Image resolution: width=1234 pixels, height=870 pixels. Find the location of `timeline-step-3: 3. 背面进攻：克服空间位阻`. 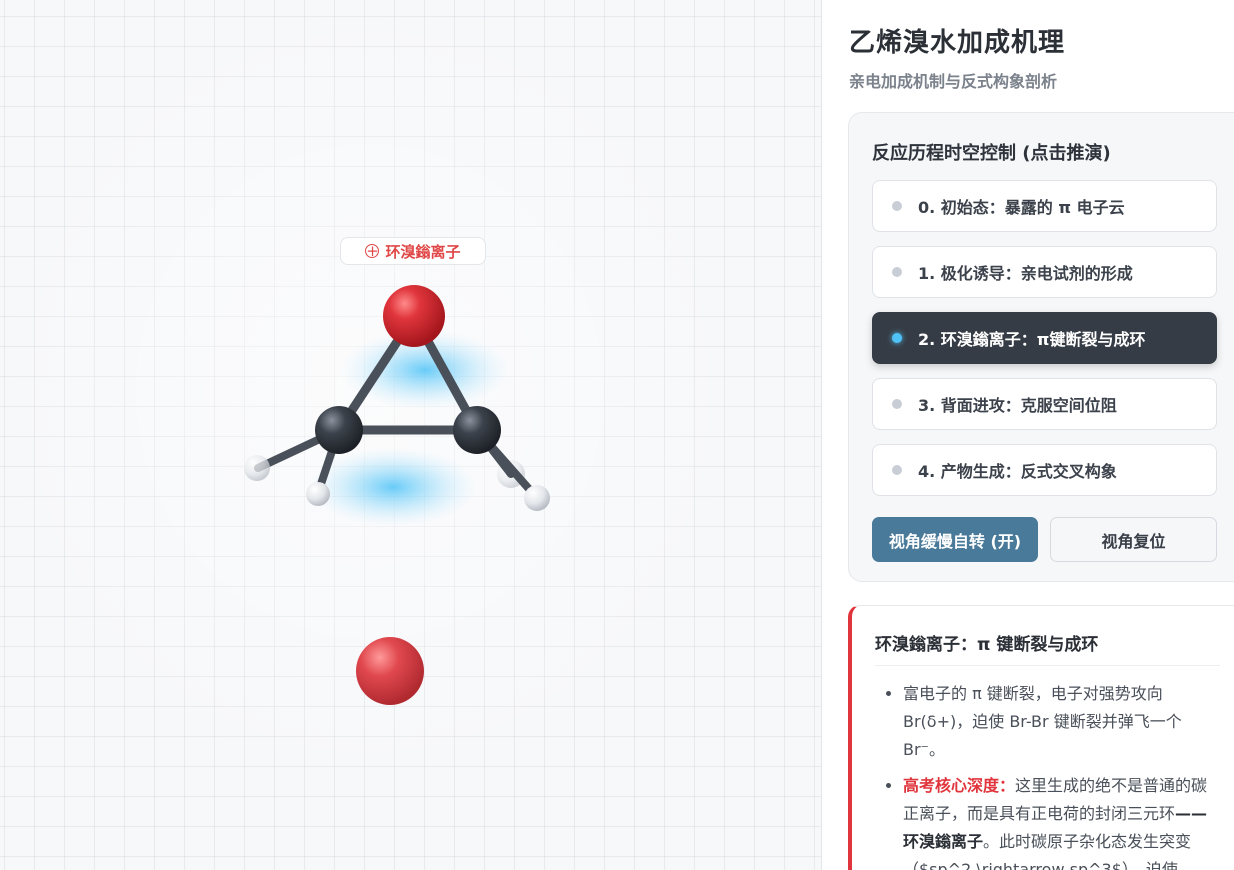

timeline-step-3: 3. 背面进攻：克服空间位阻 is located at coordinates (1044, 404).